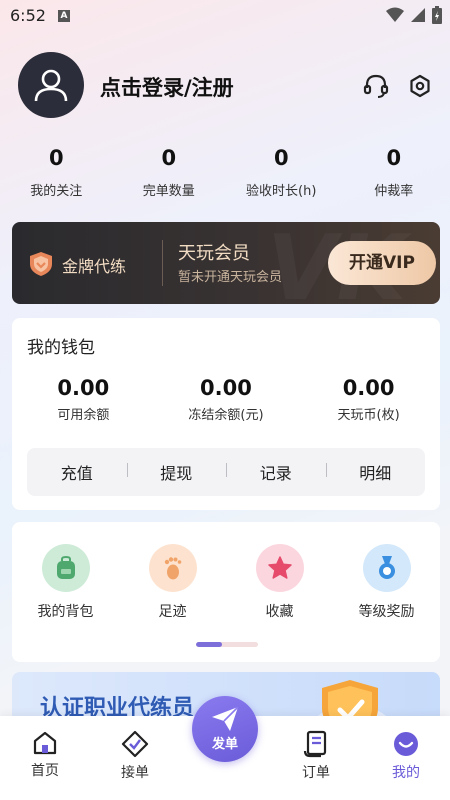 This screenshot has width=450, height=800. I want to click on tab-accept-orders: 接单, so click(135, 756).